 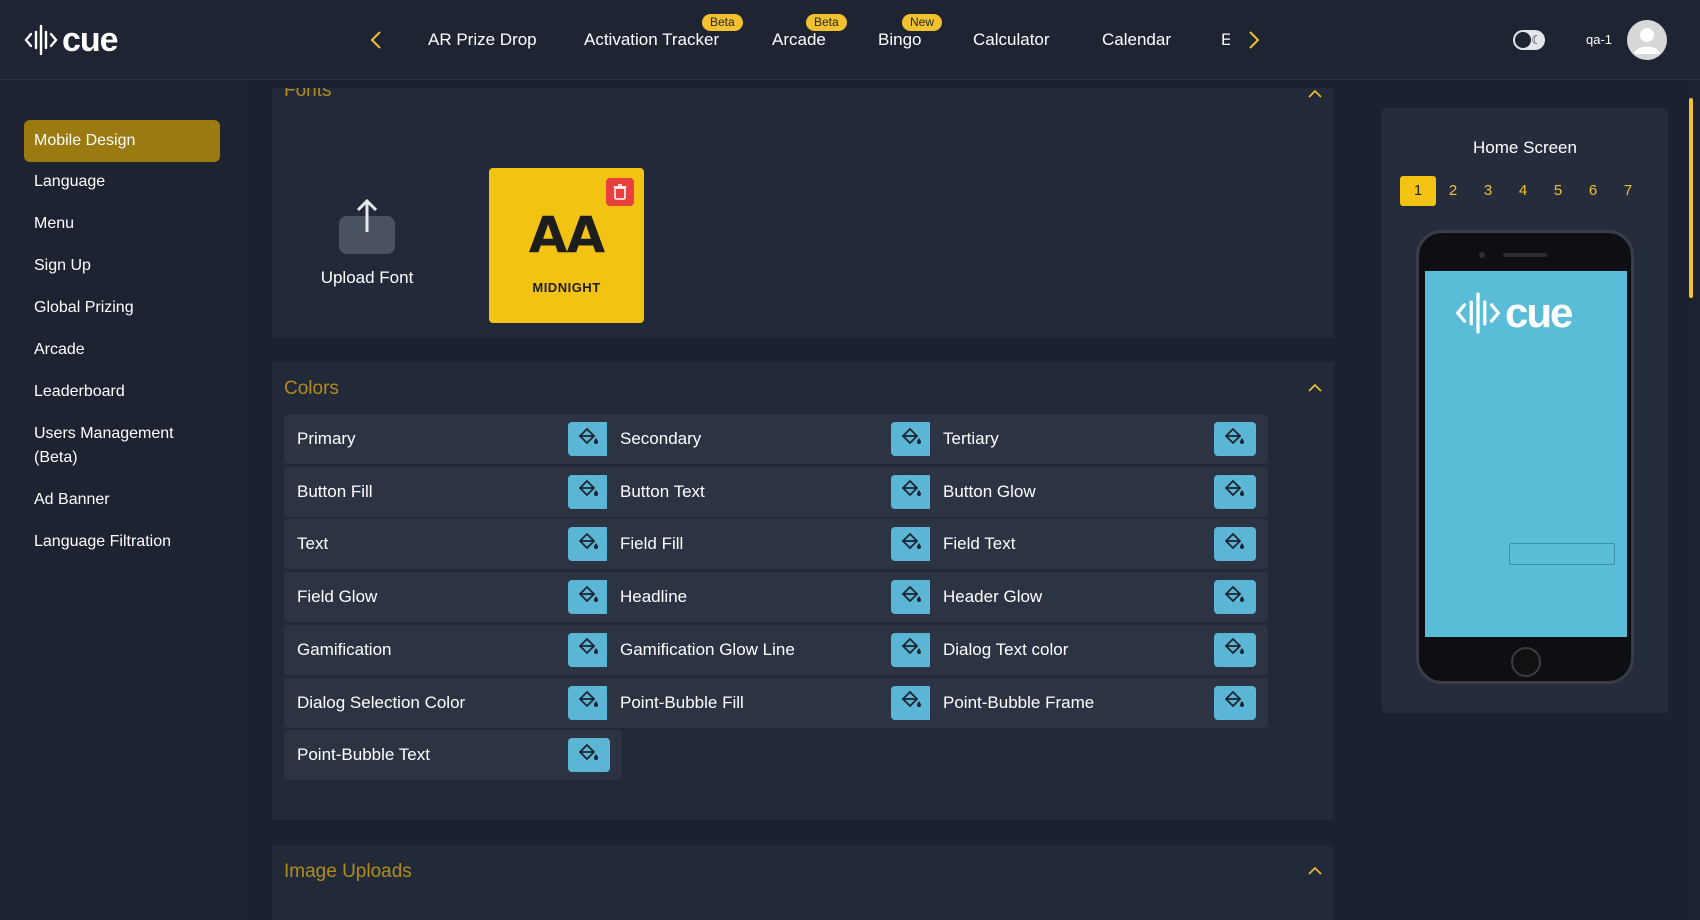 What do you see at coordinates (1691, 198) in the screenshot?
I see `scrollbar` at bounding box center [1691, 198].